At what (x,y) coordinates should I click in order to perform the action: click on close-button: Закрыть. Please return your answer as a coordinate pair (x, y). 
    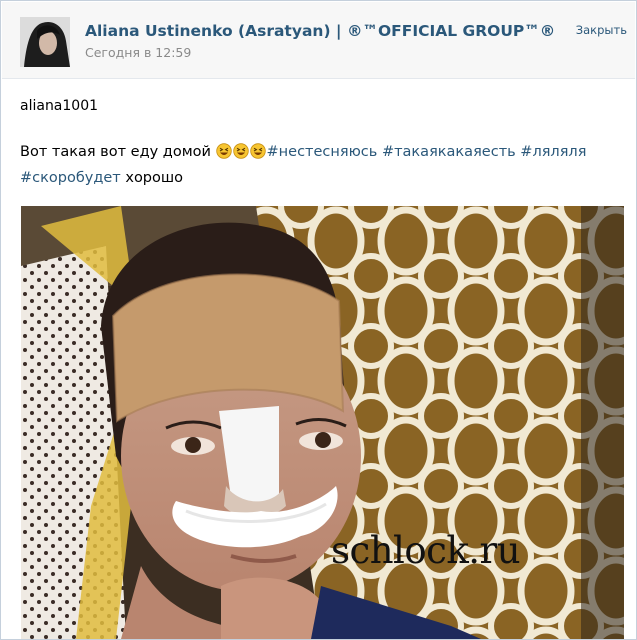
    Looking at the image, I should click on (601, 30).